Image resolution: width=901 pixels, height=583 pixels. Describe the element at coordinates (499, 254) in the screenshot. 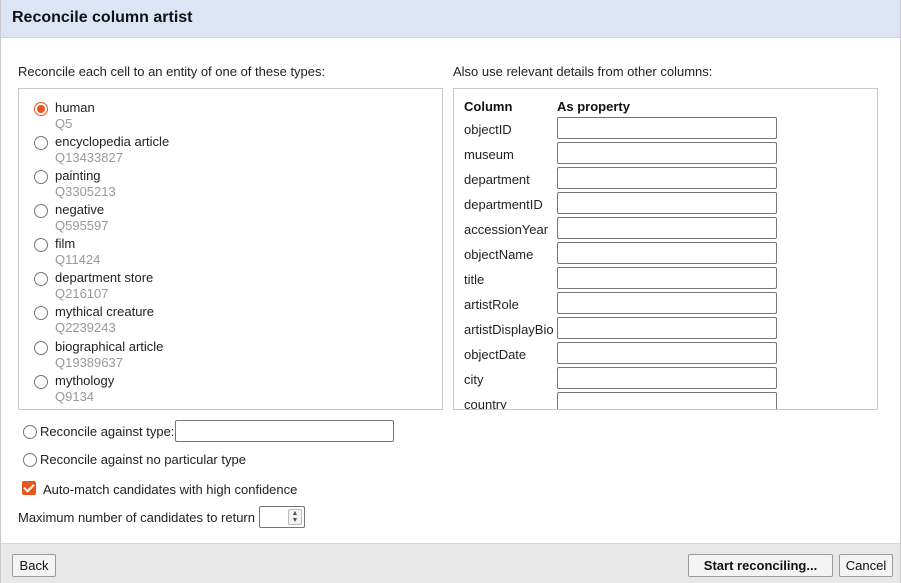

I see `column-name: objectName` at that location.